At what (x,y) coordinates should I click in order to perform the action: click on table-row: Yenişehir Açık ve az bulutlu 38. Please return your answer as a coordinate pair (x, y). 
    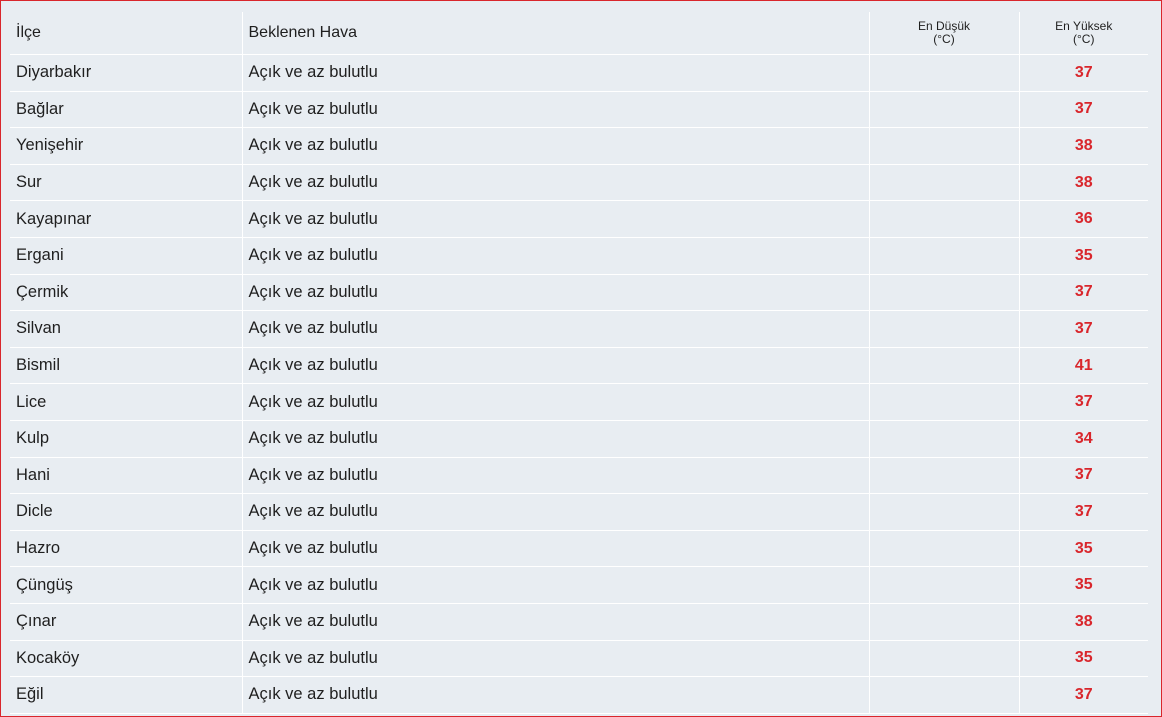
    Looking at the image, I should click on (579, 146).